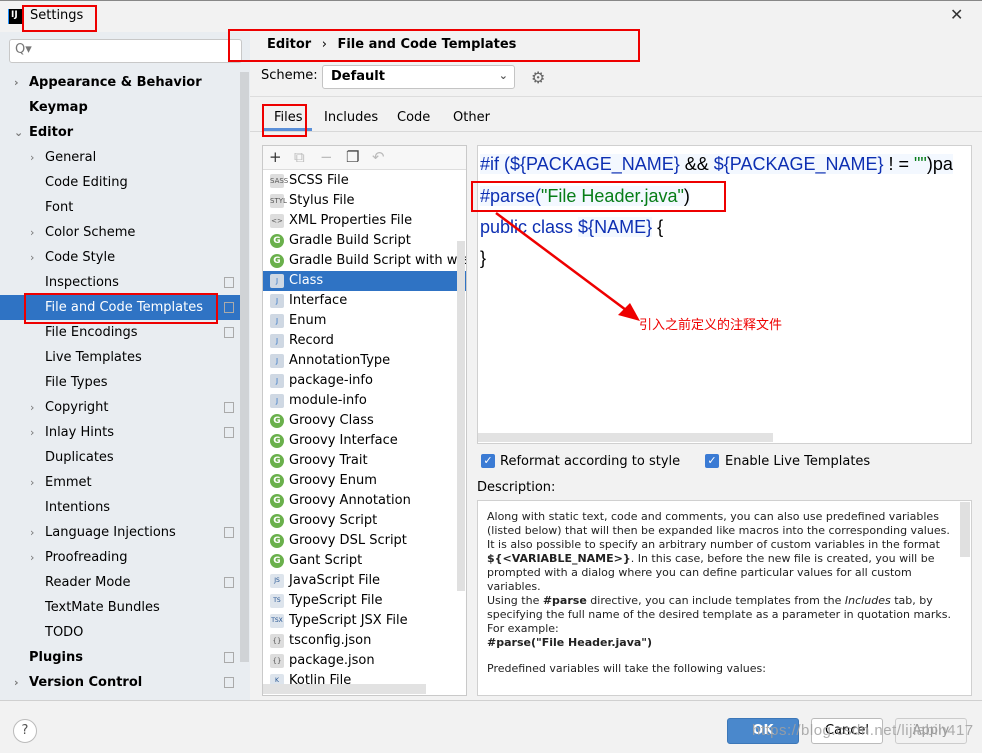 The width and height of the screenshot is (982, 753). What do you see at coordinates (244, 367) in the screenshot?
I see `sidebar-scrollbar` at bounding box center [244, 367].